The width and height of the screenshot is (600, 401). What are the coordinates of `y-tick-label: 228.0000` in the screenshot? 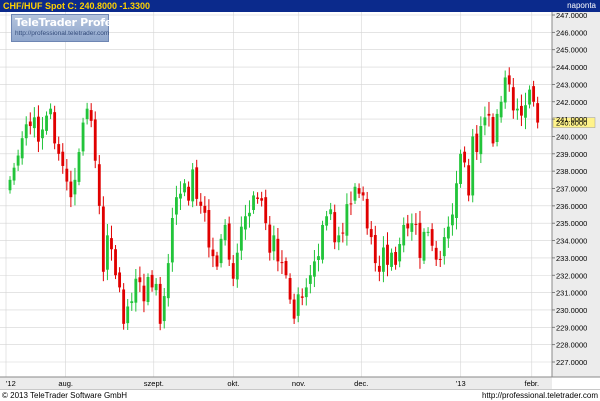 It's located at (571, 345).